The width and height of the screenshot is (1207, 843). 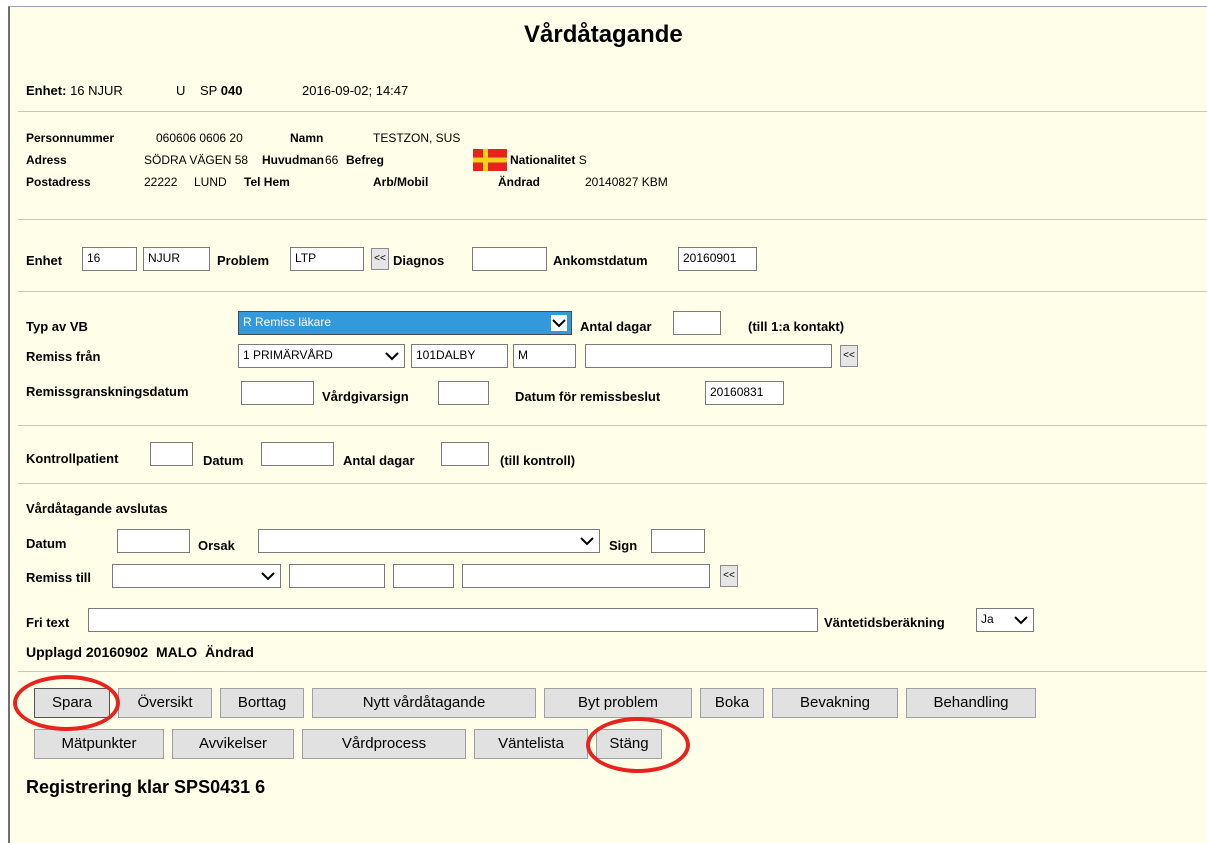 I want to click on remiss-till-m-input, so click(x=423, y=576).